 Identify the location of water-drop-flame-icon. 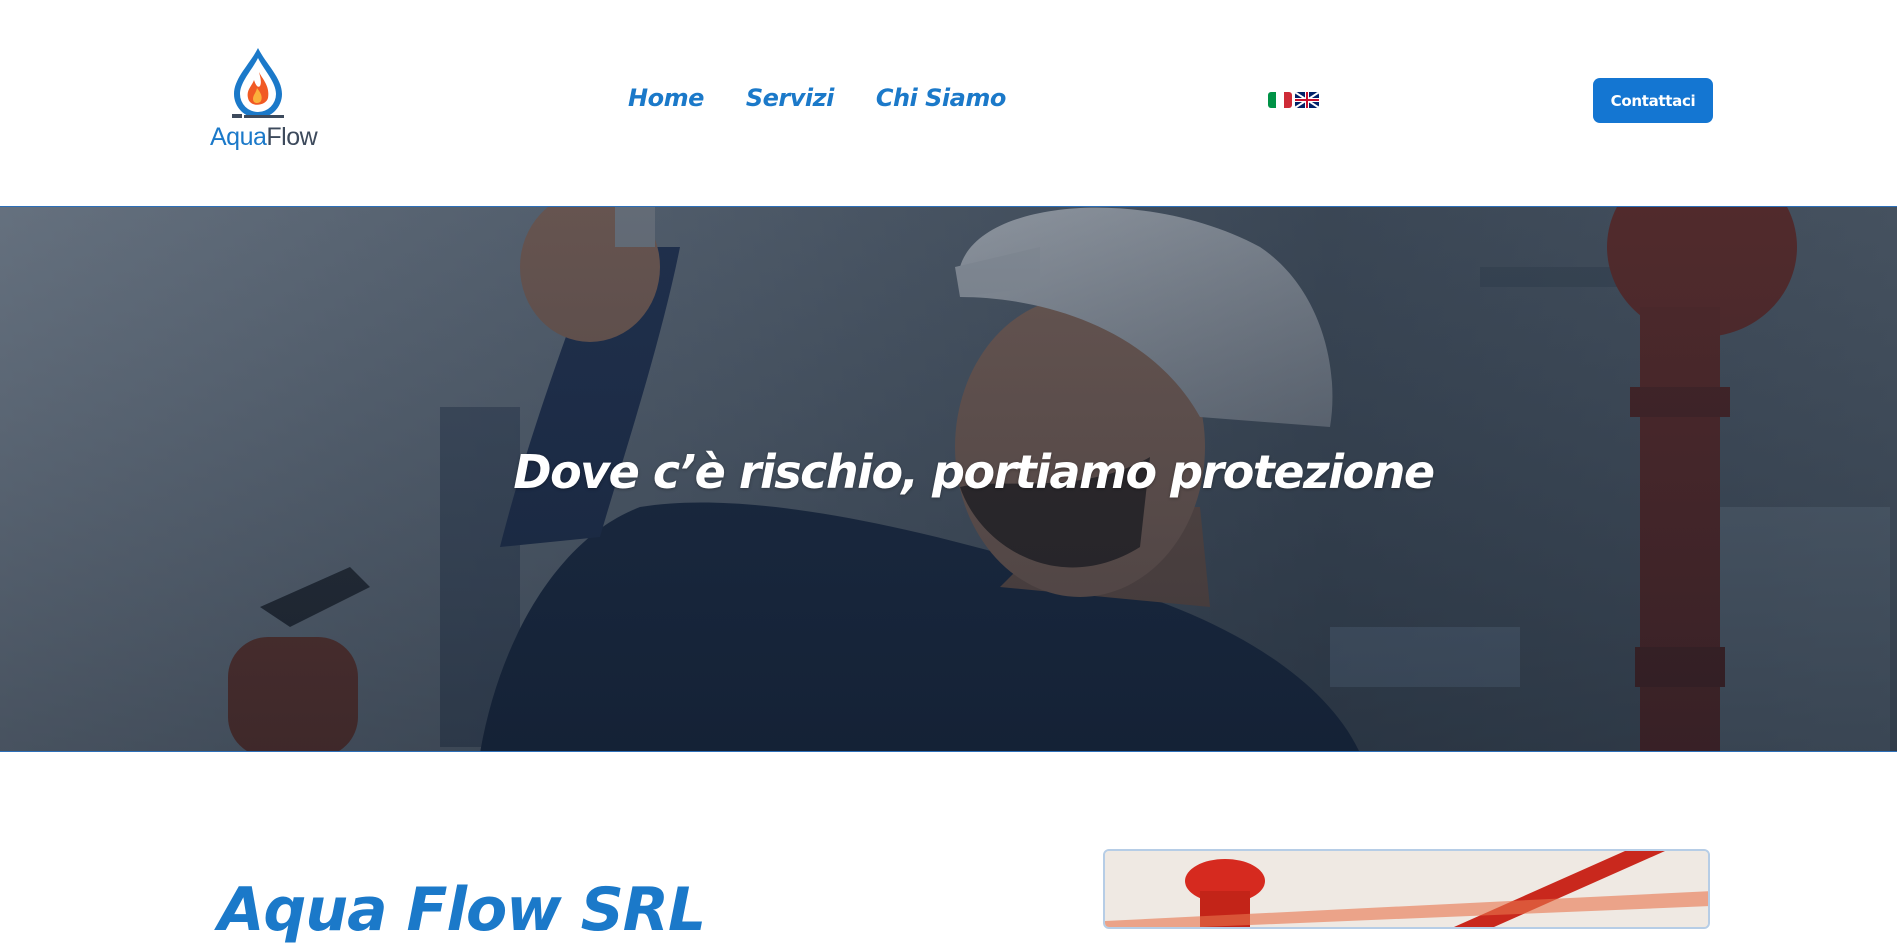
(258, 83).